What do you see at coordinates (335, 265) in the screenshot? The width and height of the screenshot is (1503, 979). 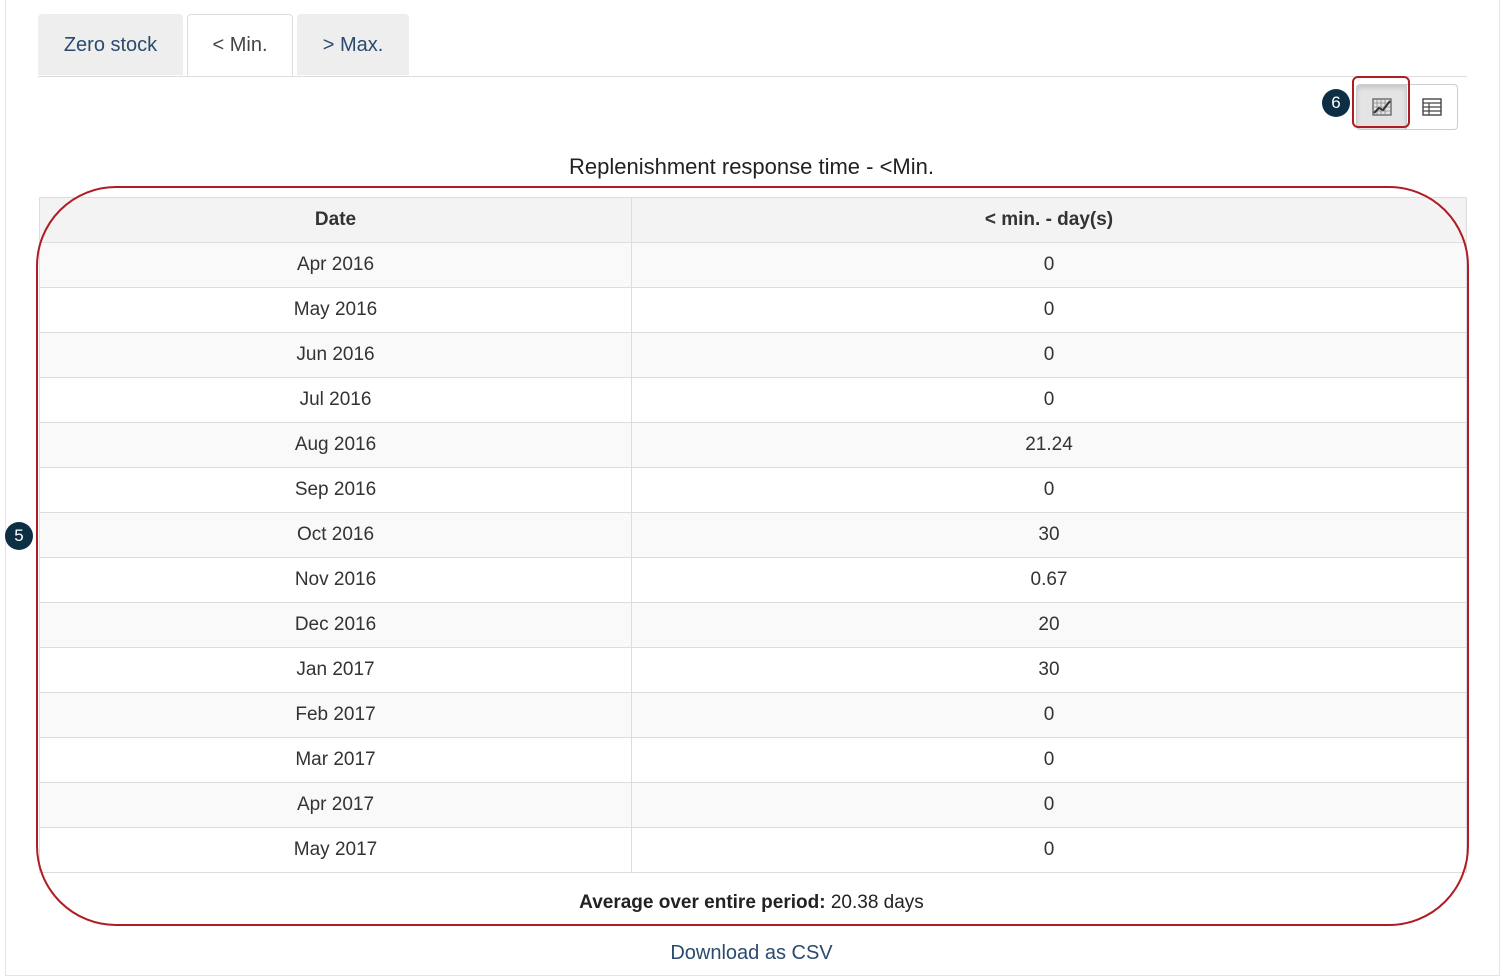 I see `cell-date: Apr 2016` at bounding box center [335, 265].